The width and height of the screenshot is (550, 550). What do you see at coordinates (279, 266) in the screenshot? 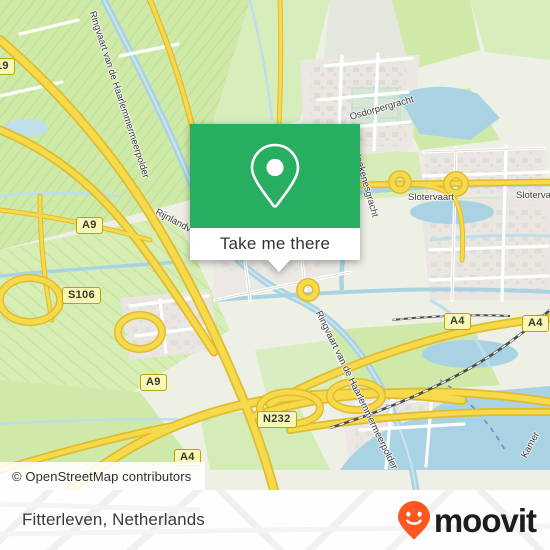
I see `popup-tail` at bounding box center [279, 266].